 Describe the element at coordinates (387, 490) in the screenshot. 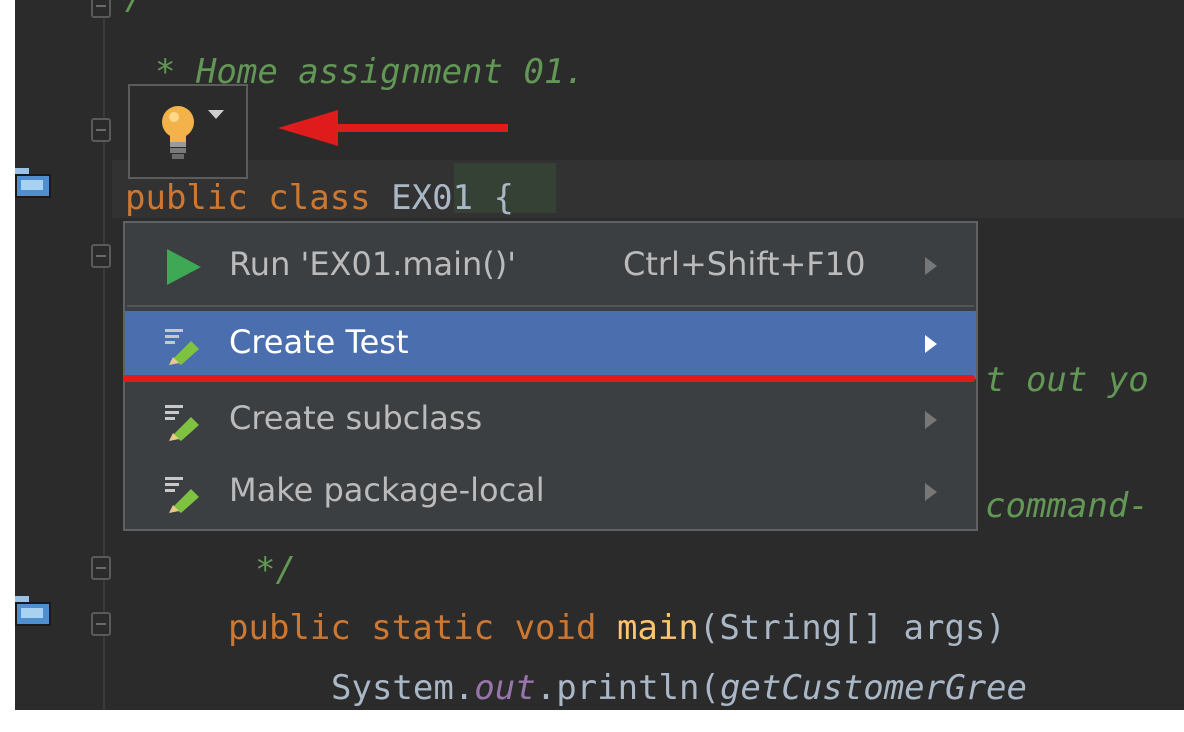

I see `menu-item-label: Make package-local` at that location.